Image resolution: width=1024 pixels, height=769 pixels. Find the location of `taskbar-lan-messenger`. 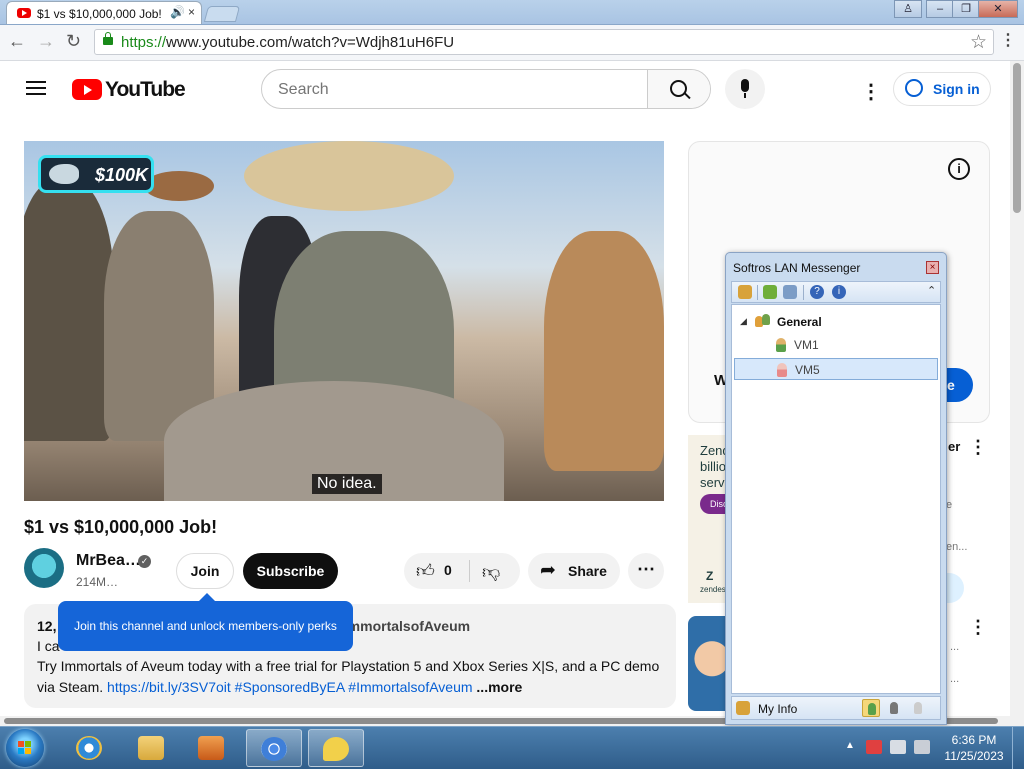

taskbar-lan-messenger is located at coordinates (336, 748).